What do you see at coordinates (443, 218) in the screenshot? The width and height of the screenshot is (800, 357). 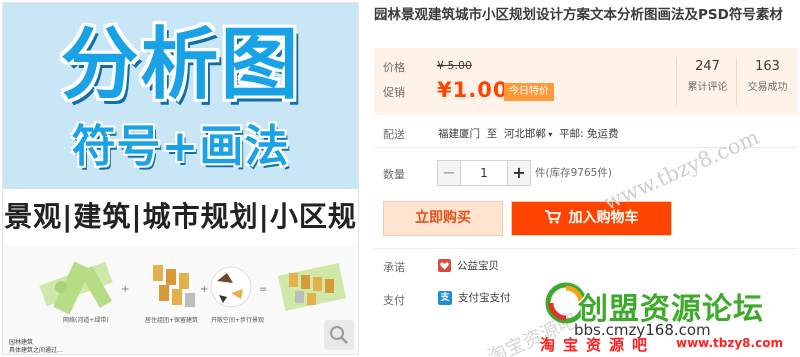 I see `buy-now-button: 立即购买` at bounding box center [443, 218].